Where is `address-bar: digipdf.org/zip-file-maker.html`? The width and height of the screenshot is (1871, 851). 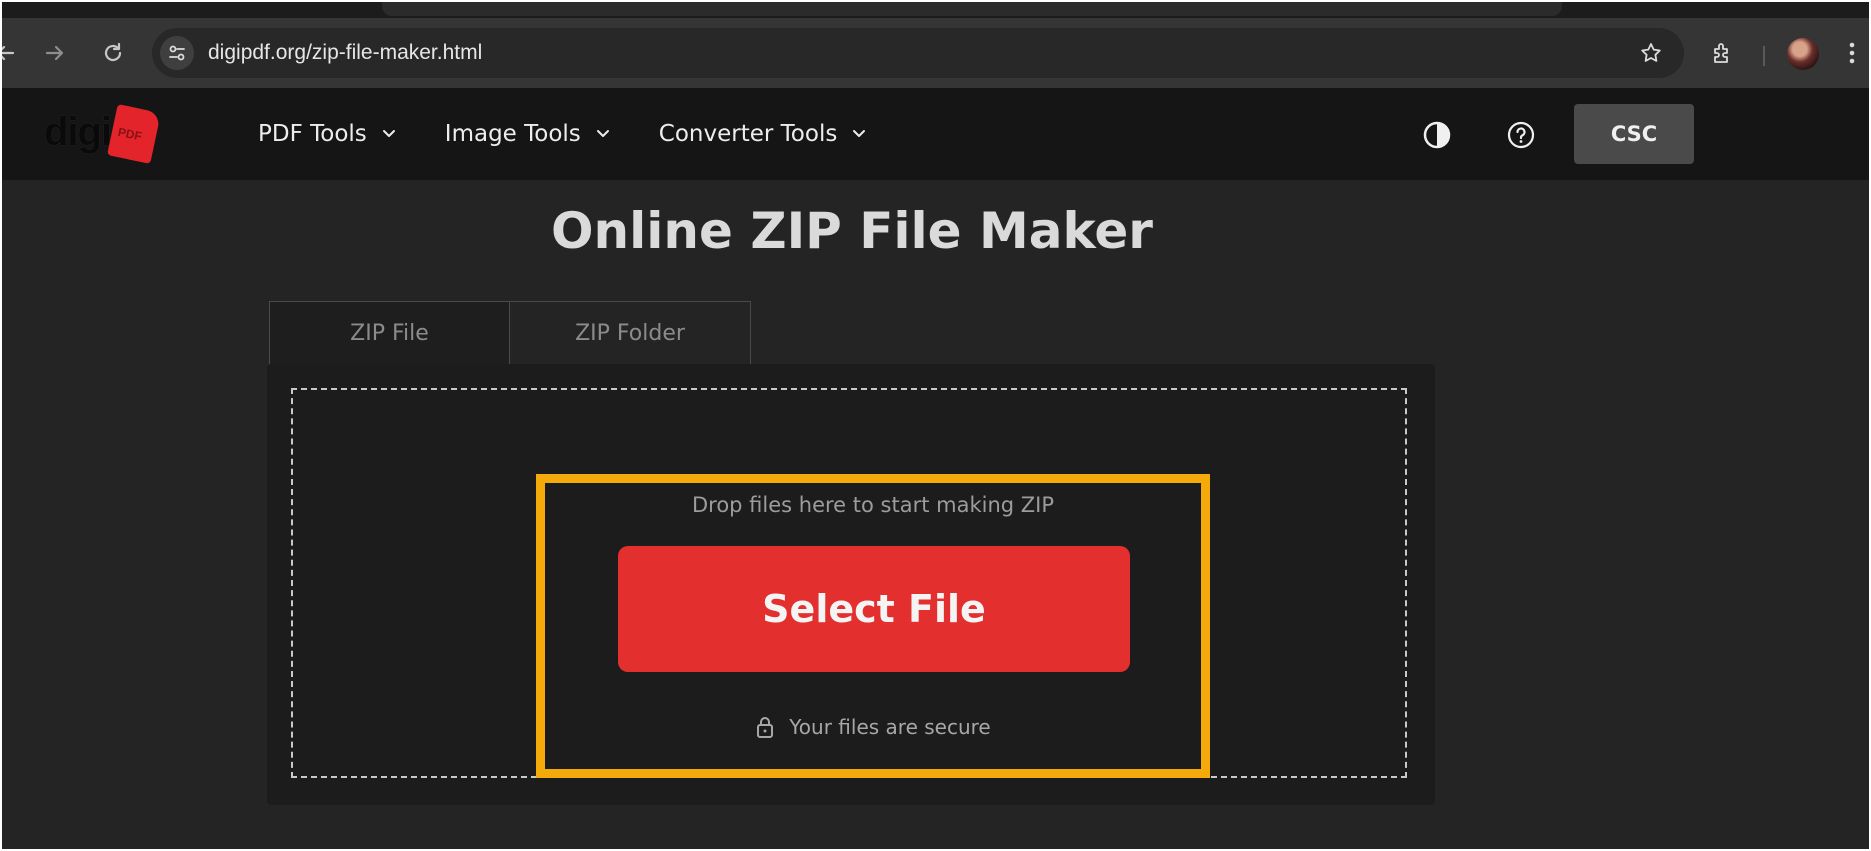
address-bar: digipdf.org/zip-file-maker.html is located at coordinates (918, 53).